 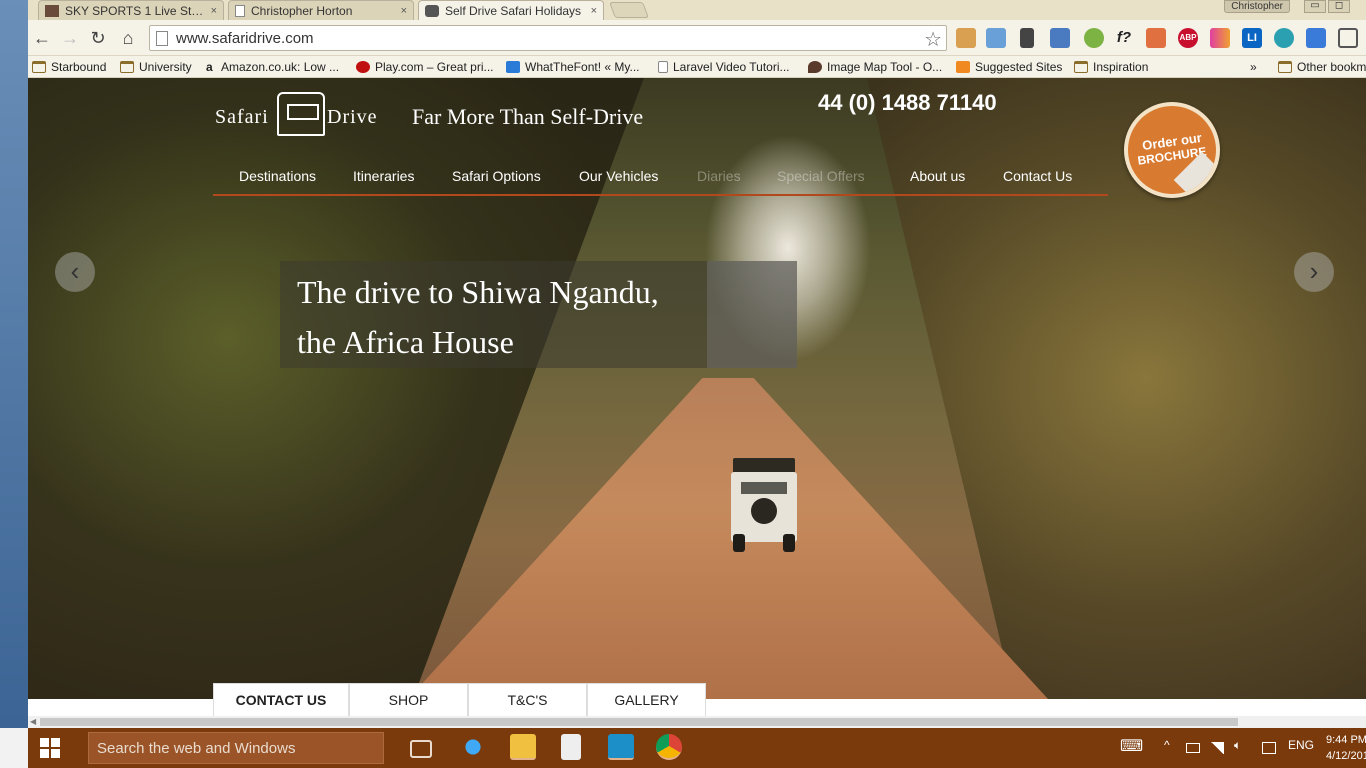 What do you see at coordinates (1237, 745) in the screenshot?
I see `volume-icon: 🔈︎` at bounding box center [1237, 745].